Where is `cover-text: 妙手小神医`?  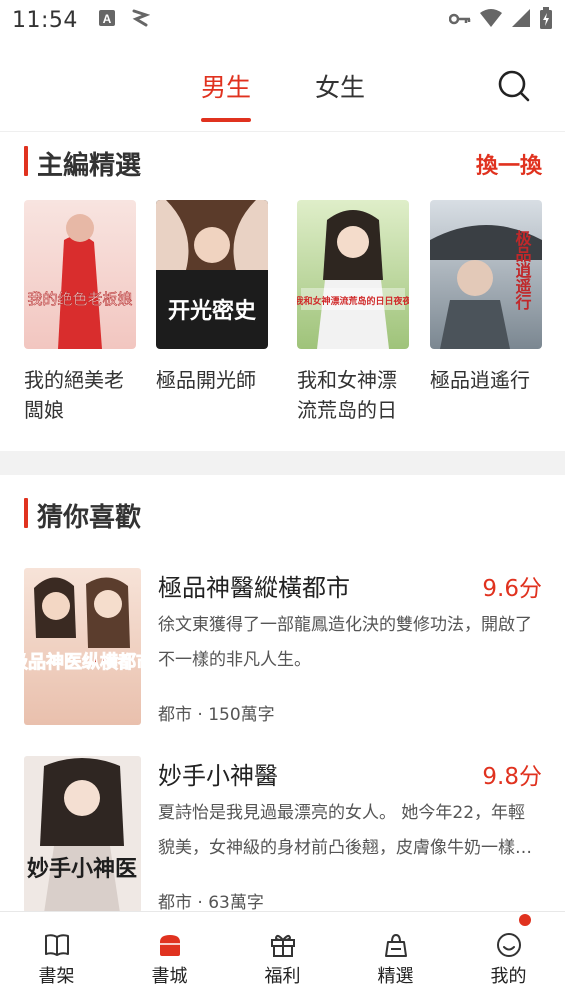 cover-text: 妙手小神医 is located at coordinates (82, 869).